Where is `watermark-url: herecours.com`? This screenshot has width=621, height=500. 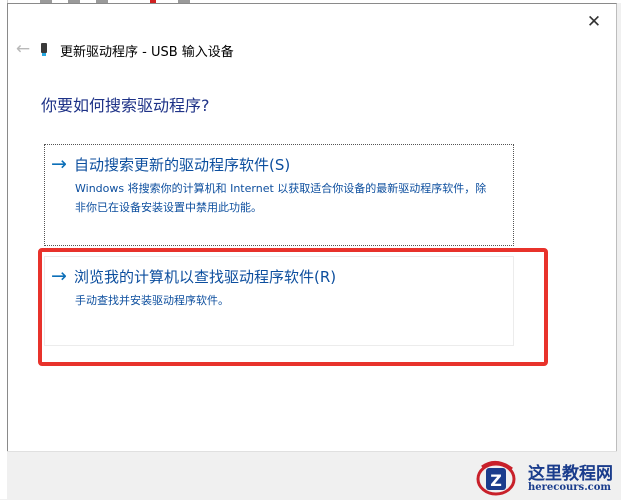 watermark-url: herecours.com is located at coordinates (570, 487).